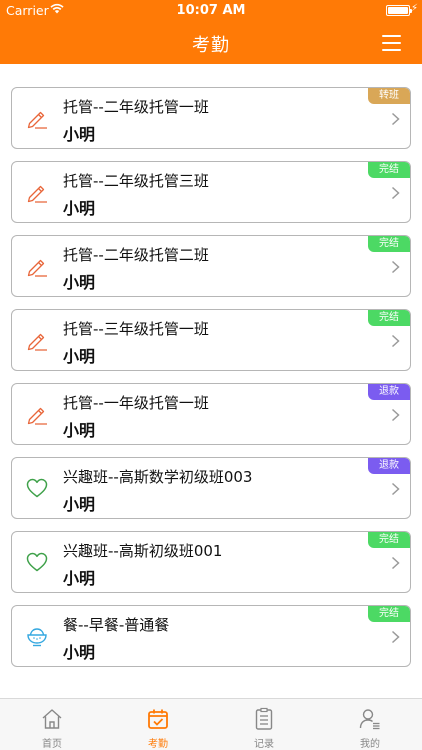  I want to click on course-name: 托管--三年级托管一班, so click(136, 329).